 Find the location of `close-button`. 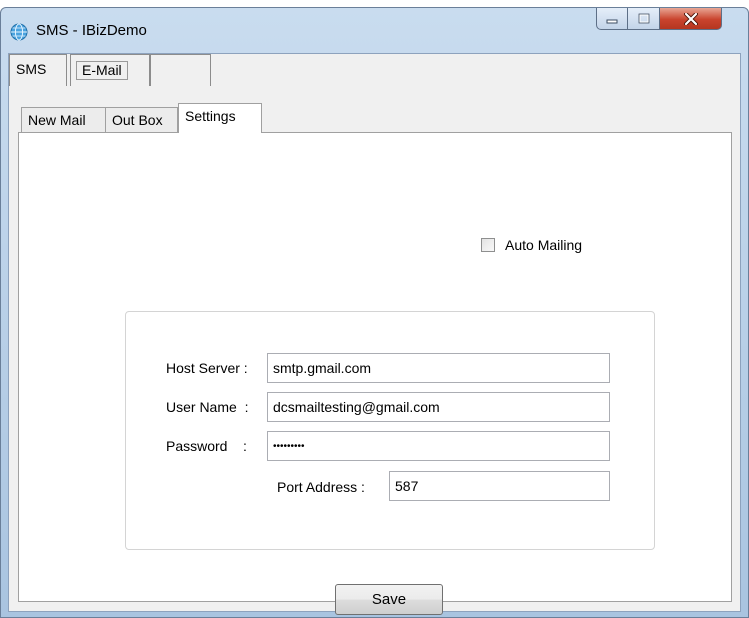

close-button is located at coordinates (691, 19).